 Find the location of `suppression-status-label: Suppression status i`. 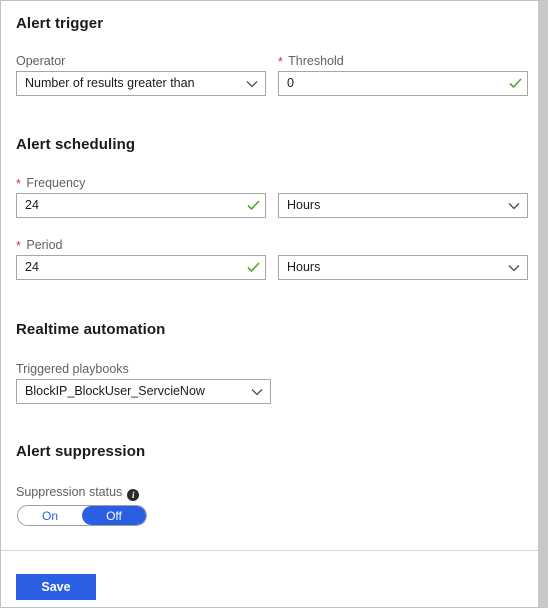

suppression-status-label: Suppression status i is located at coordinates (78, 493).